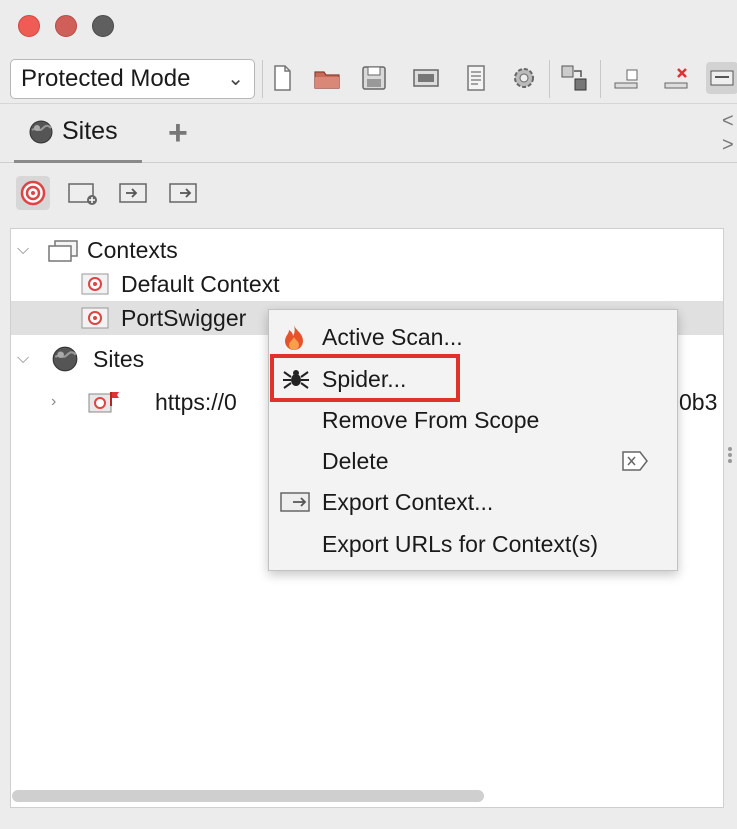  Describe the element at coordinates (524, 78) in the screenshot. I see `options-gear-icon` at that location.